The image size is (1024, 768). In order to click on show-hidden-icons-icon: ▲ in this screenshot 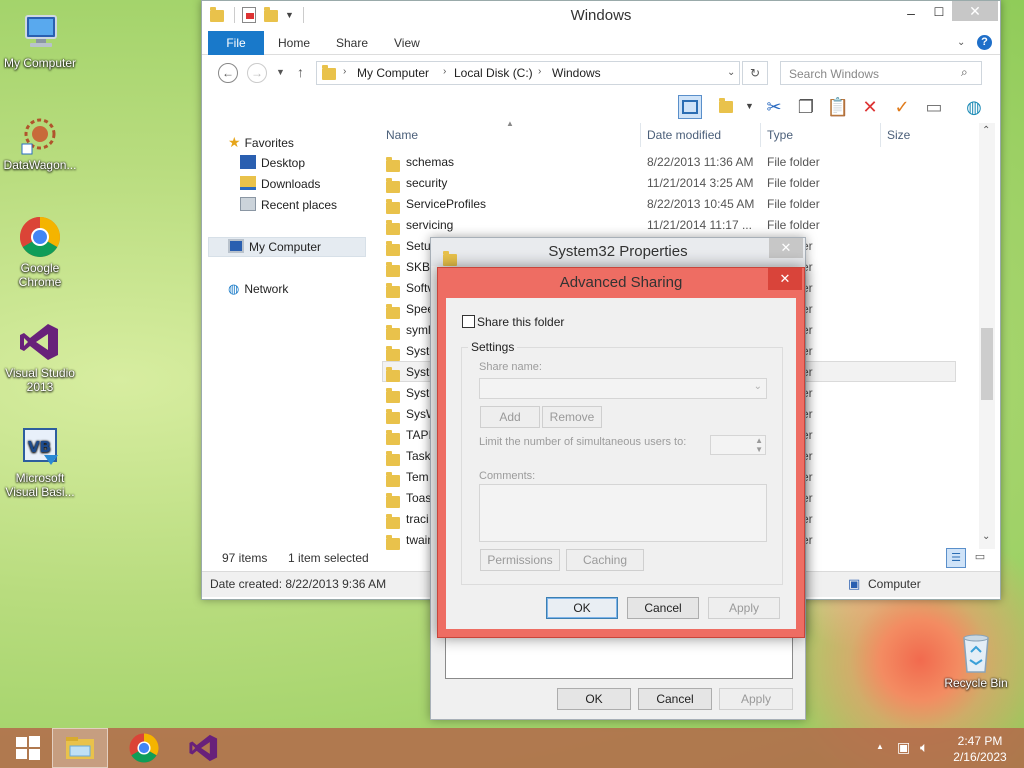, I will do `click(880, 746)`.